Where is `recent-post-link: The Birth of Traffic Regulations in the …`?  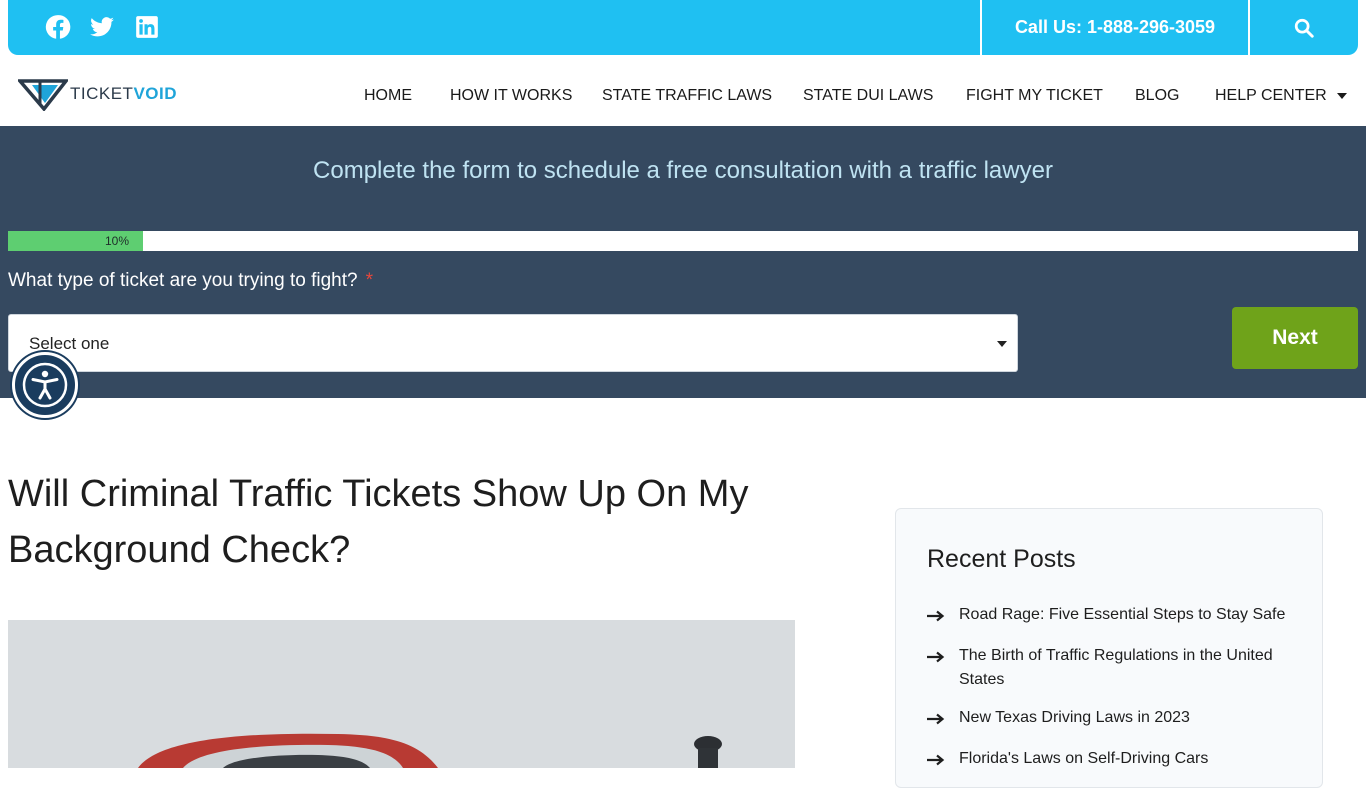
recent-post-link: The Birth of Traffic Regulations in the … is located at coordinates (1112, 668).